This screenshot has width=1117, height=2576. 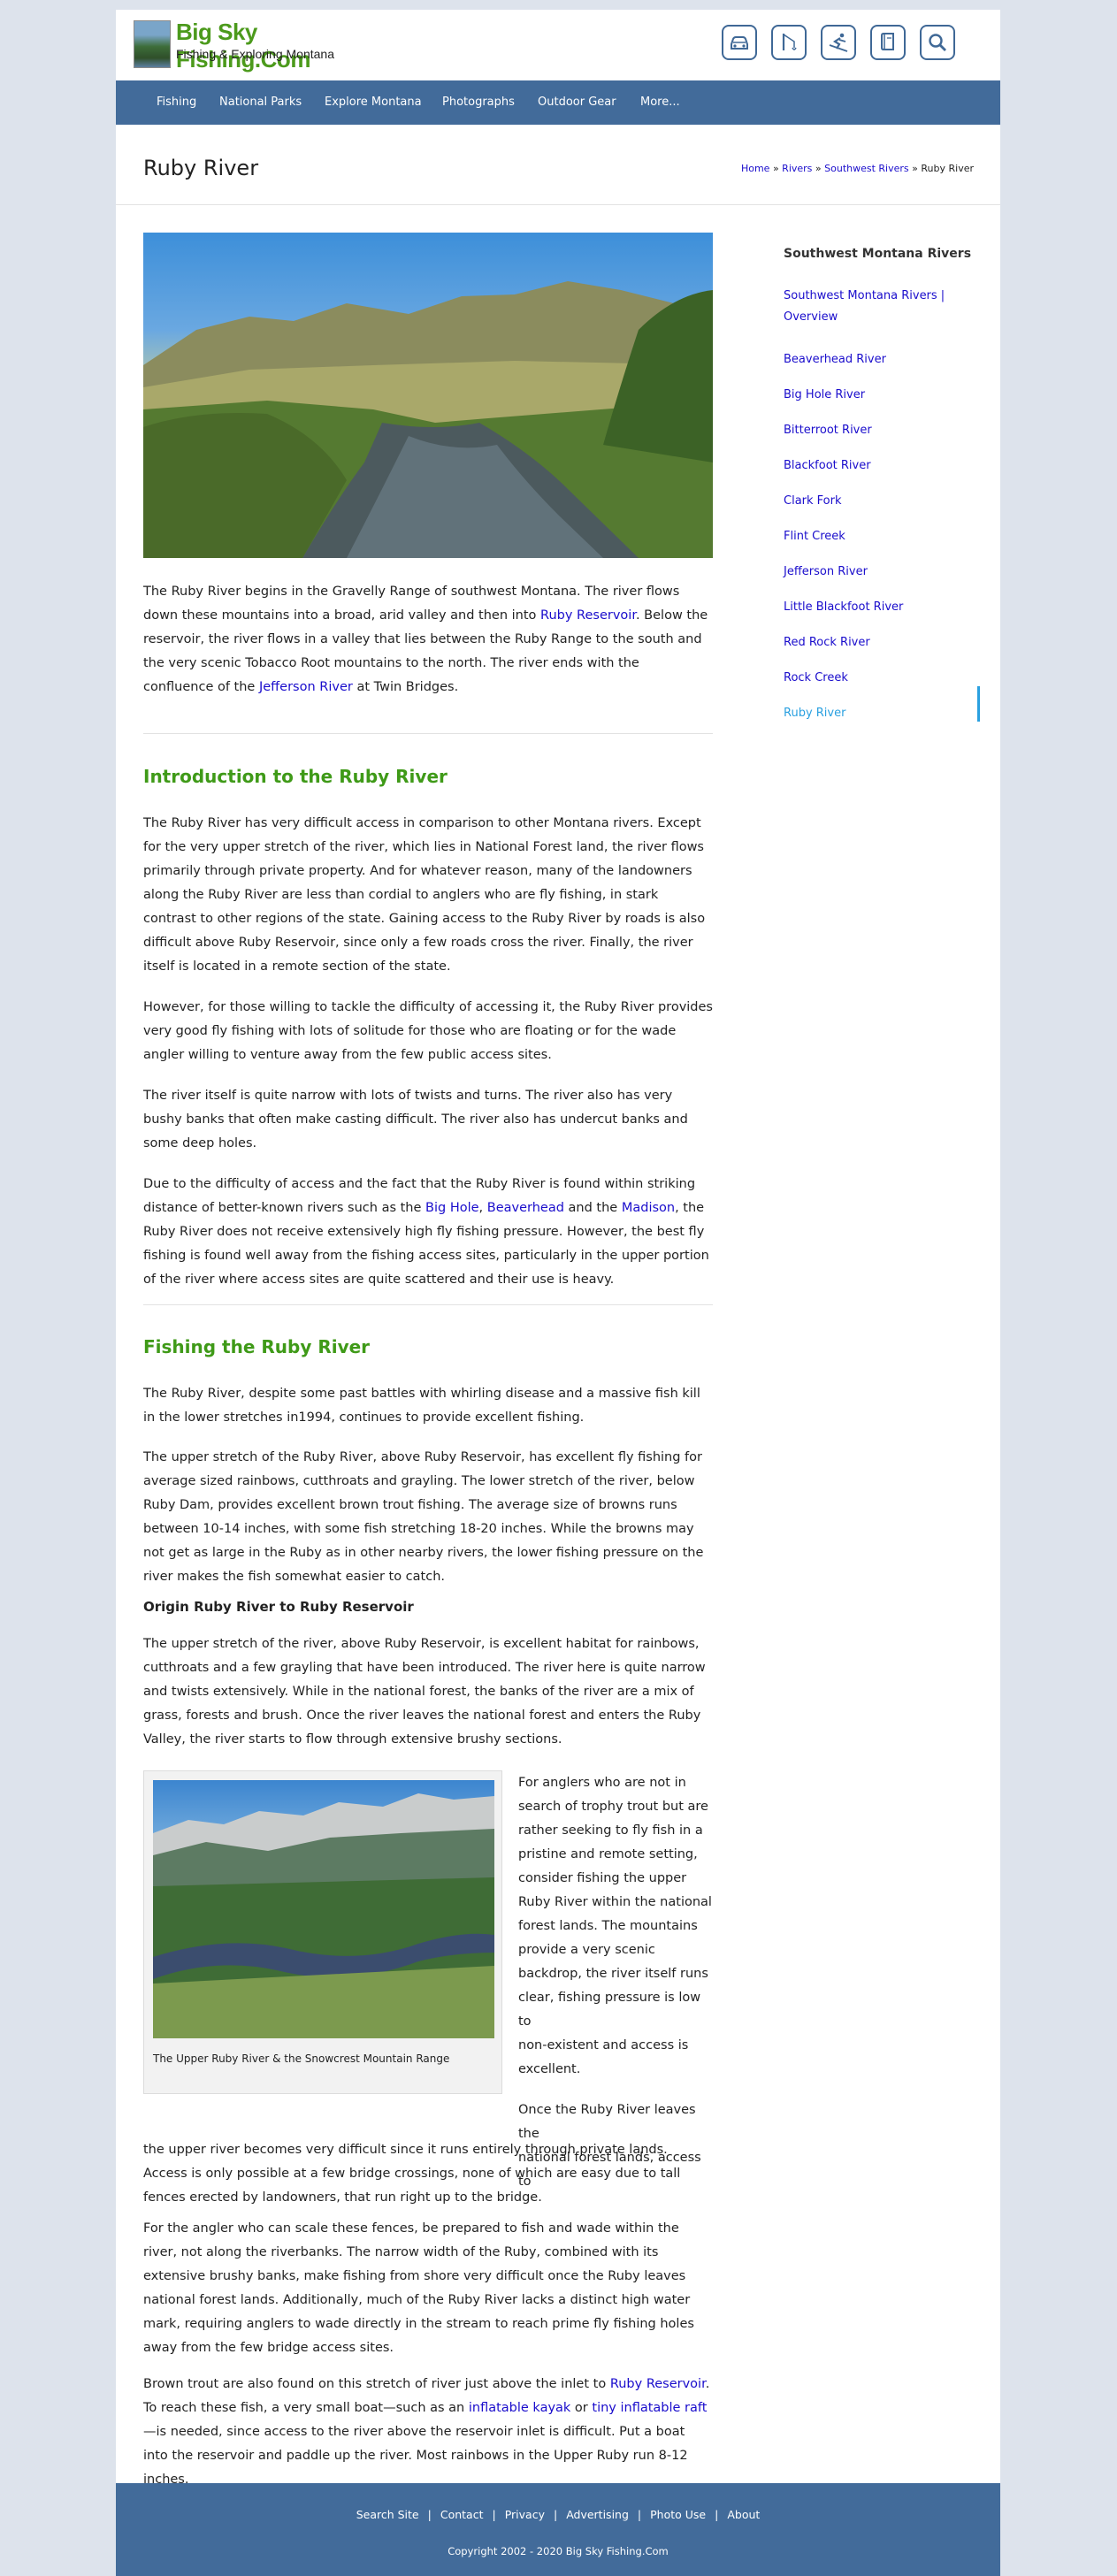 What do you see at coordinates (387, 2514) in the screenshot?
I see `footer-link-search-site: Search Site` at bounding box center [387, 2514].